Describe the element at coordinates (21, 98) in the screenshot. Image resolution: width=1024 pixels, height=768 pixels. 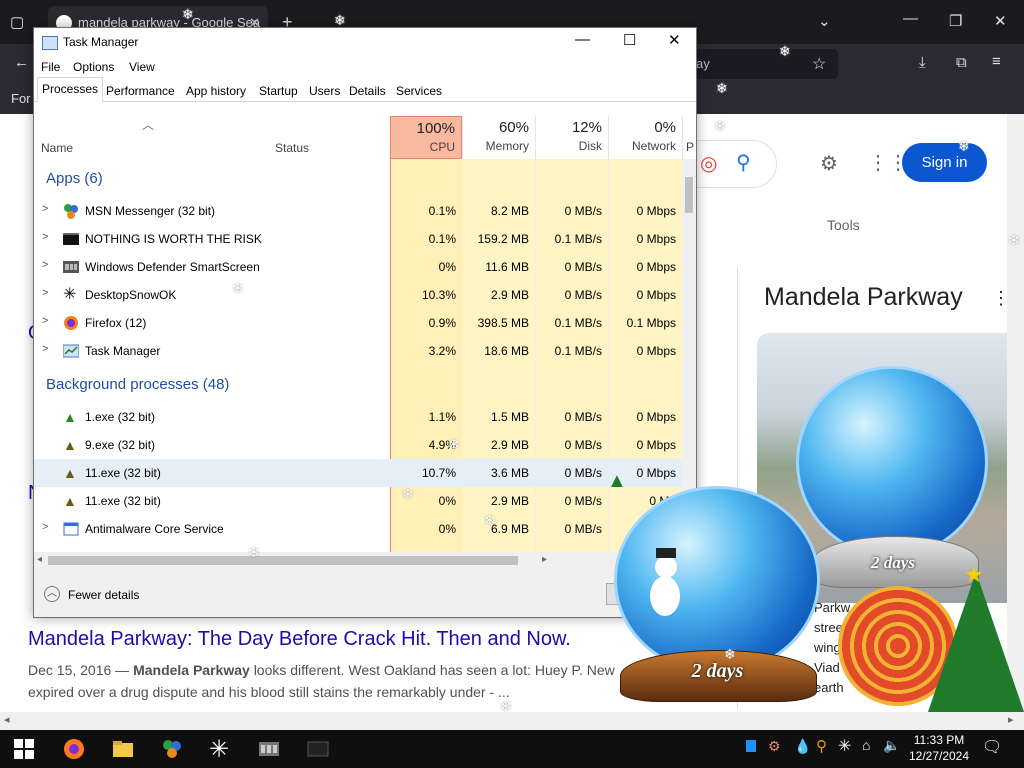
I see `bookmark-item: For` at that location.